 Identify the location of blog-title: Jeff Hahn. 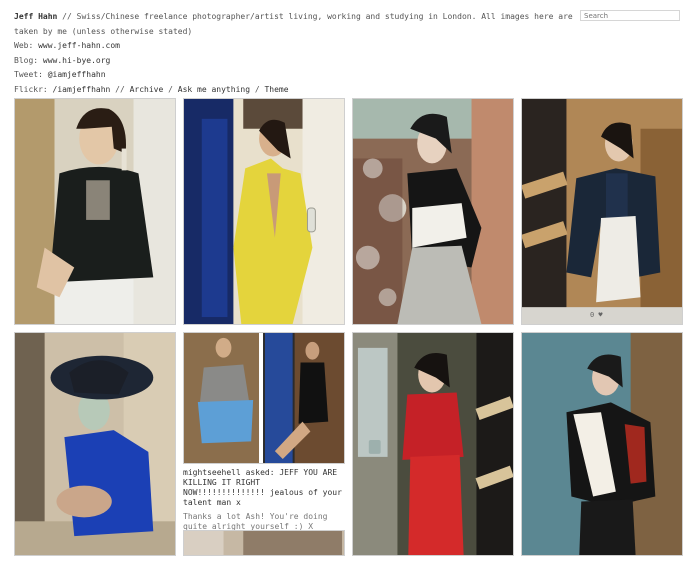
(35, 16).